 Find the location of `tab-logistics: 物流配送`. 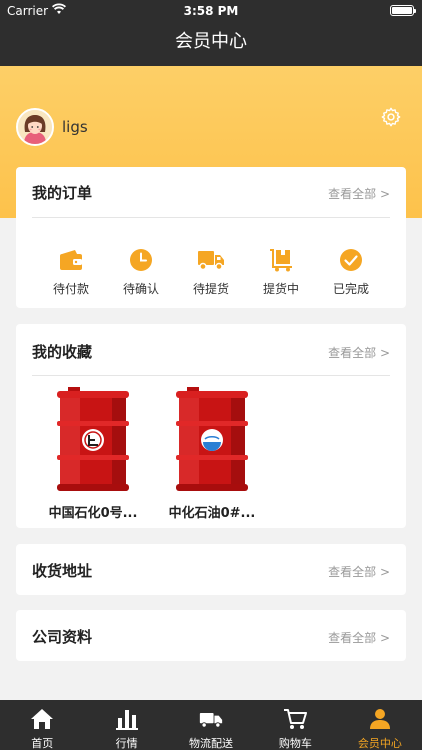

tab-logistics: 物流配送 is located at coordinates (211, 725).